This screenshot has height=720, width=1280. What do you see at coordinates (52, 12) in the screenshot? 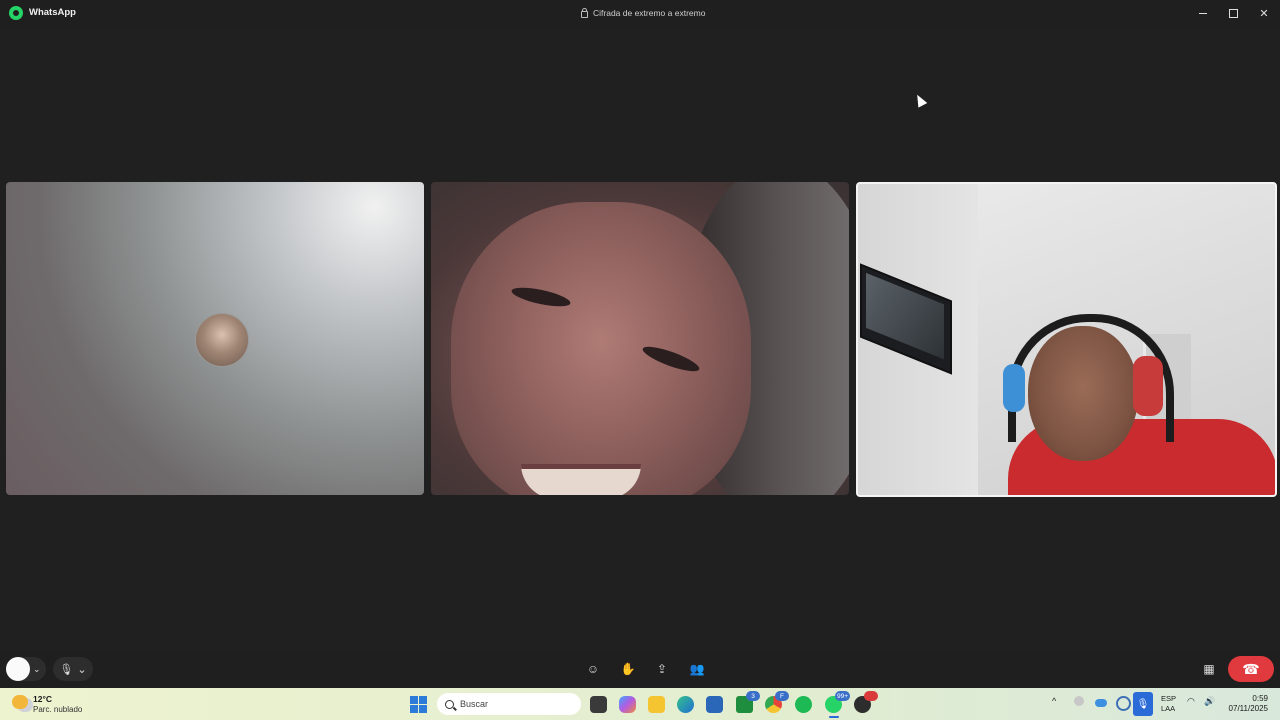
I see `app-title: WhatsApp` at bounding box center [52, 12].